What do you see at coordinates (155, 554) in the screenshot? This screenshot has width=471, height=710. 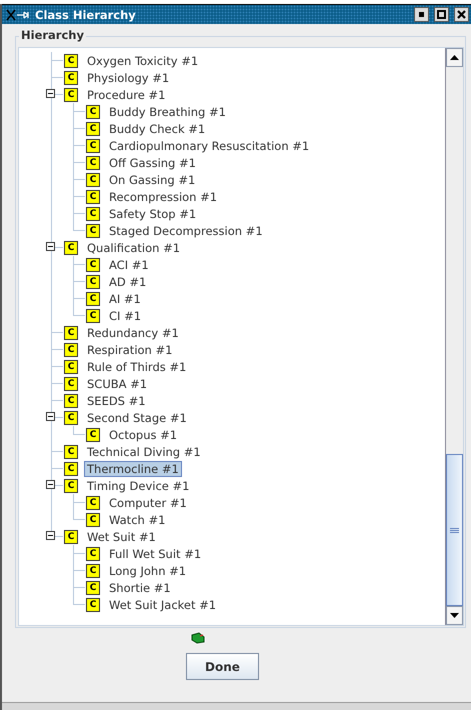 I see `tree-item: Full Wet Suit #1` at bounding box center [155, 554].